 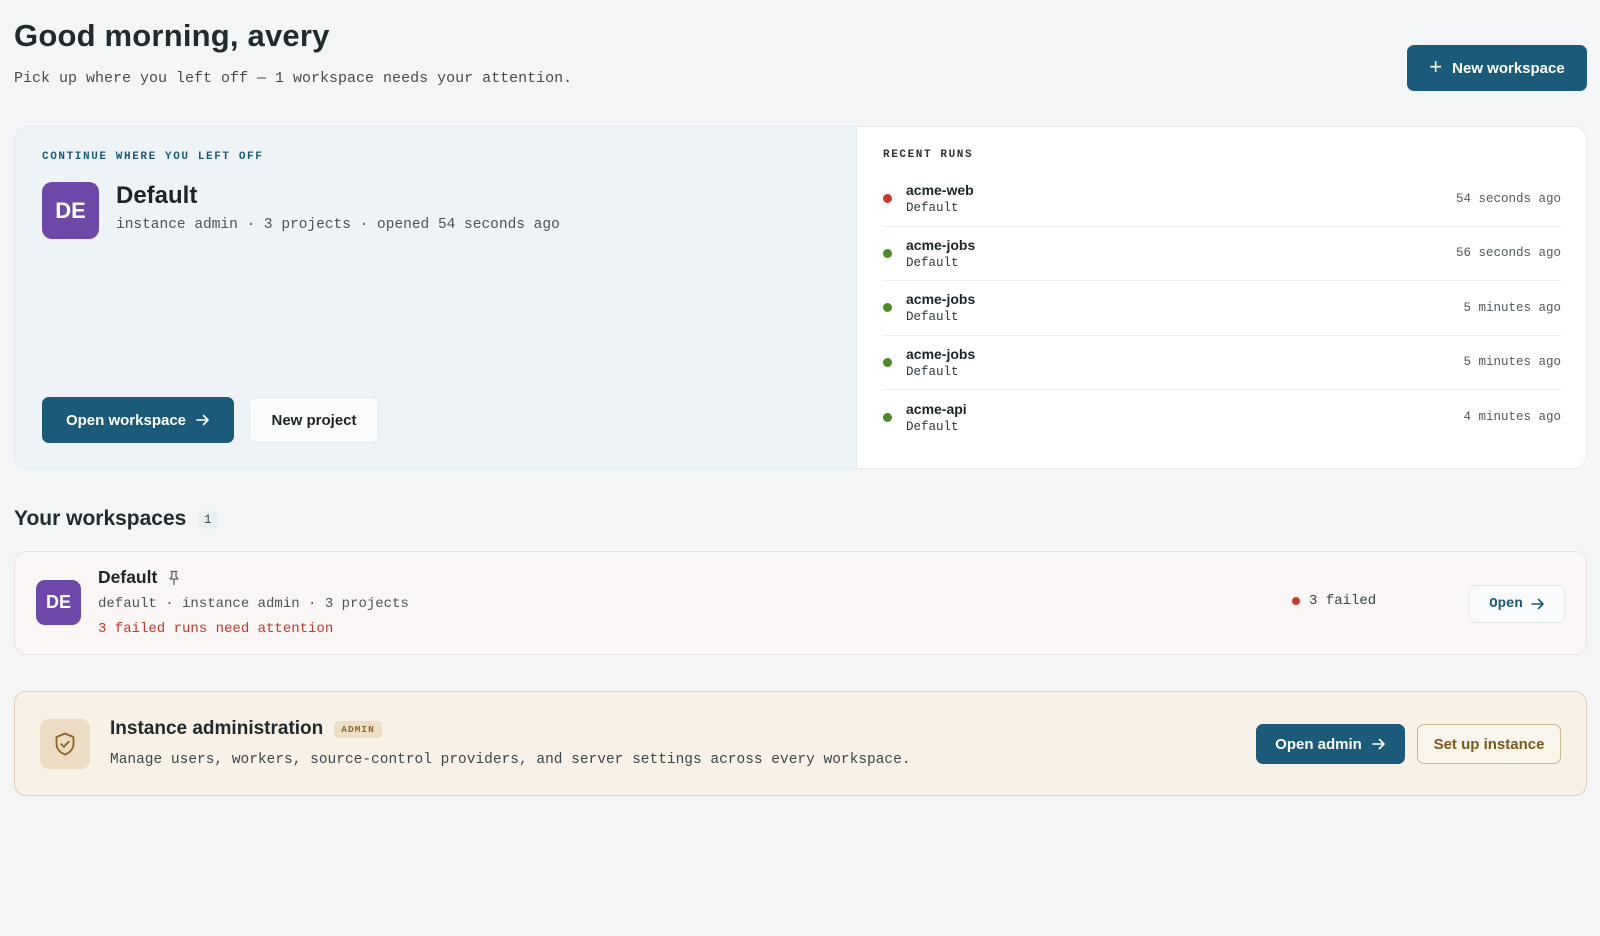 What do you see at coordinates (253, 604) in the screenshot?
I see `workspace-meta: default · instance admin · 3 projects` at bounding box center [253, 604].